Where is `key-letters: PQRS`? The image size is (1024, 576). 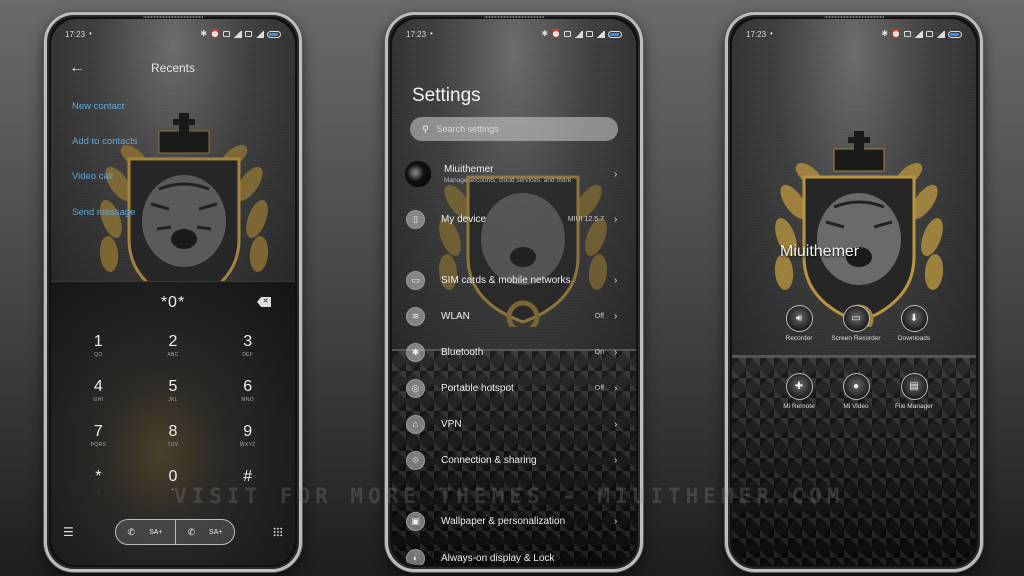
key-letters: PQRS is located at coordinates (98, 445).